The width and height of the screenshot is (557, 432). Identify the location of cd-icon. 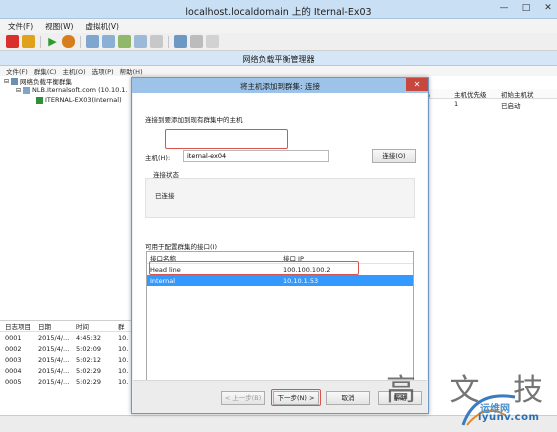
(212, 41).